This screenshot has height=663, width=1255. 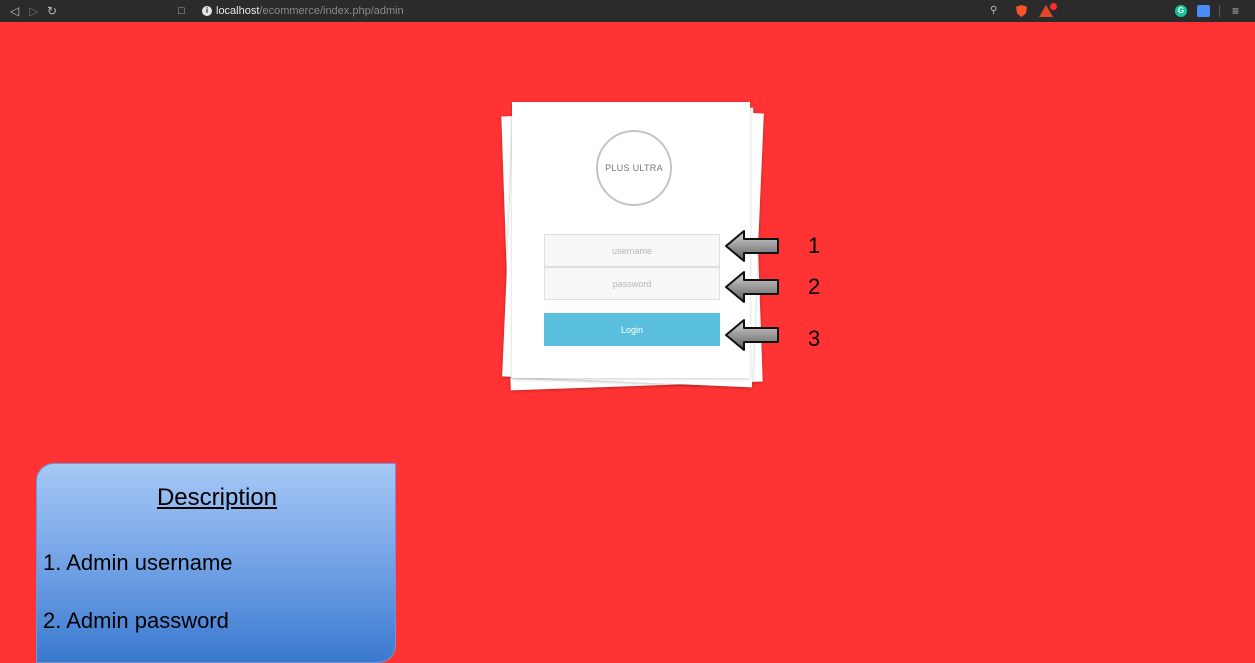 I want to click on url-path: /ecommerce/index.php/admin, so click(x=331, y=11).